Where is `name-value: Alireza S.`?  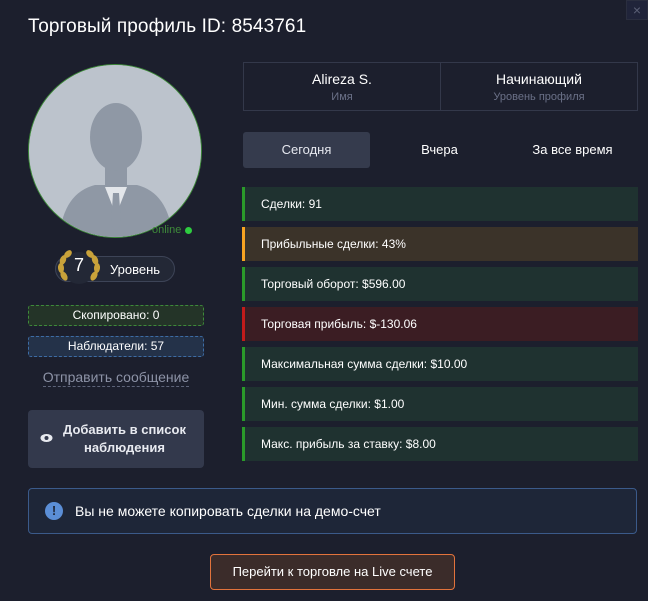 name-value: Alireza S. is located at coordinates (342, 79).